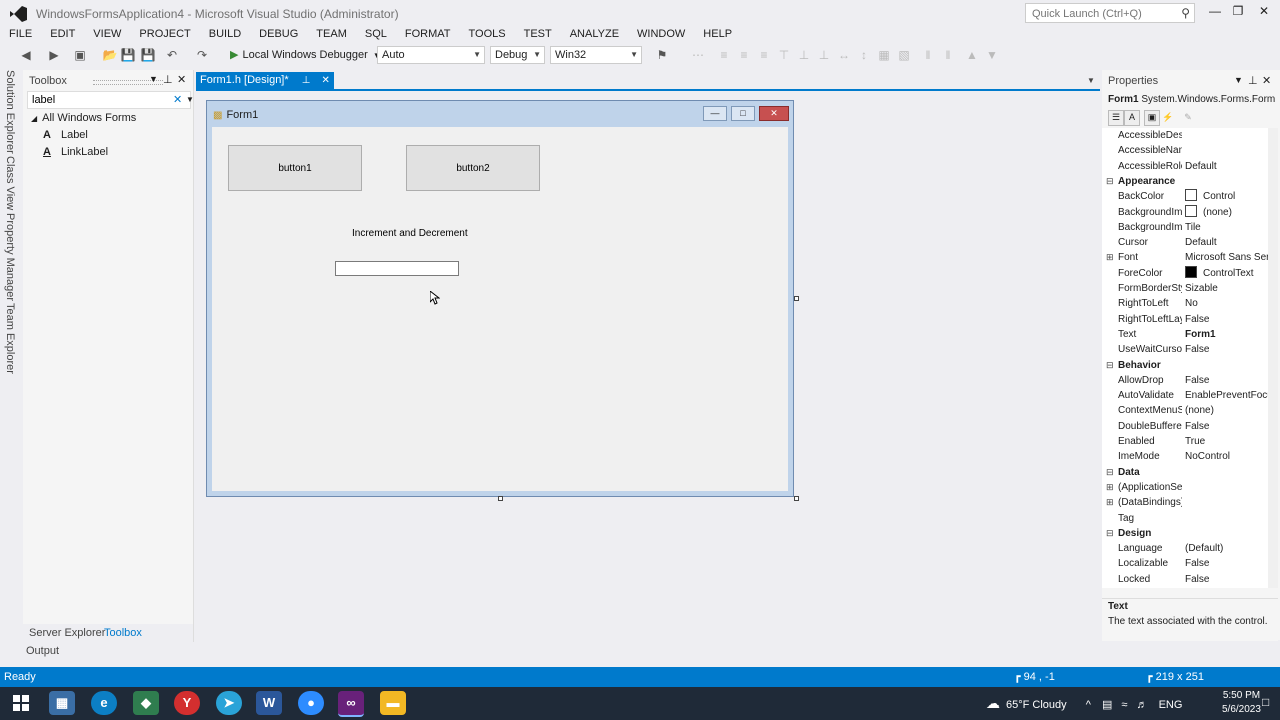 The height and width of the screenshot is (720, 1280). I want to click on property-value: Default, so click(1226, 166).